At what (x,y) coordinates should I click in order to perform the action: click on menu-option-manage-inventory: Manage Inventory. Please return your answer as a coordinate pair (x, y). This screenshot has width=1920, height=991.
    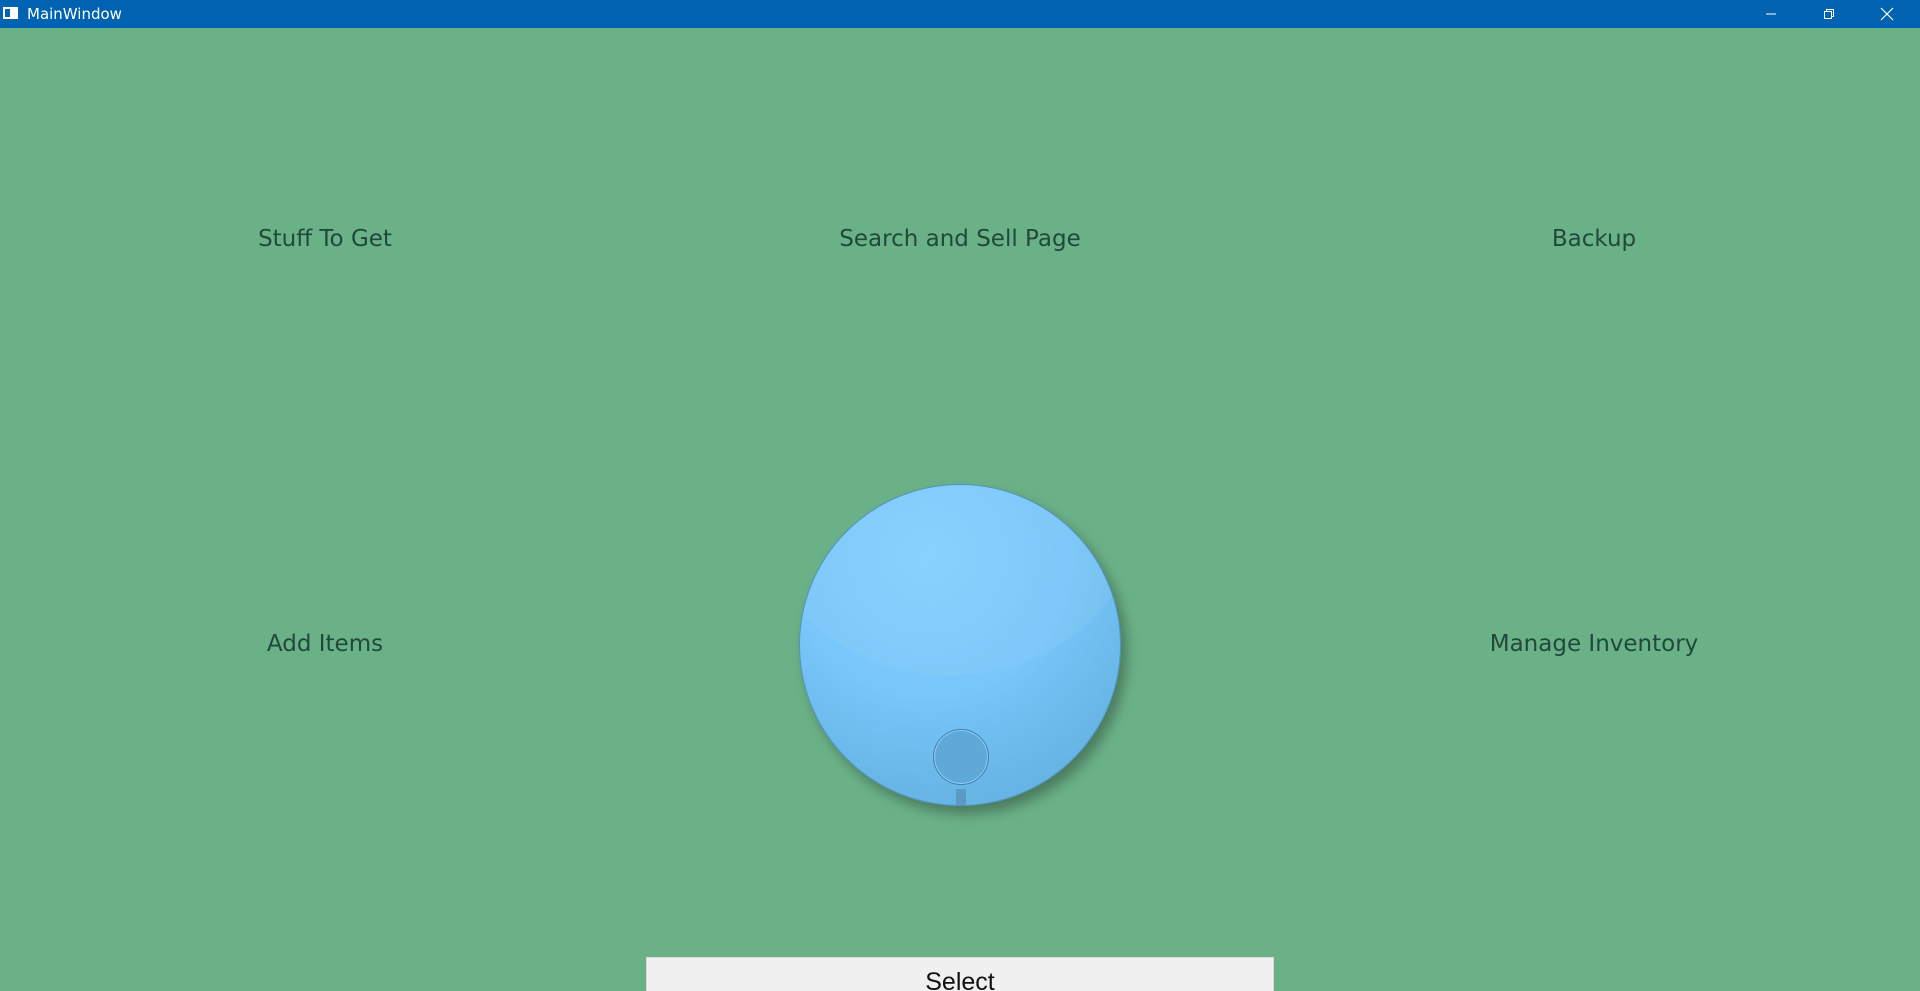
    Looking at the image, I should click on (1594, 644).